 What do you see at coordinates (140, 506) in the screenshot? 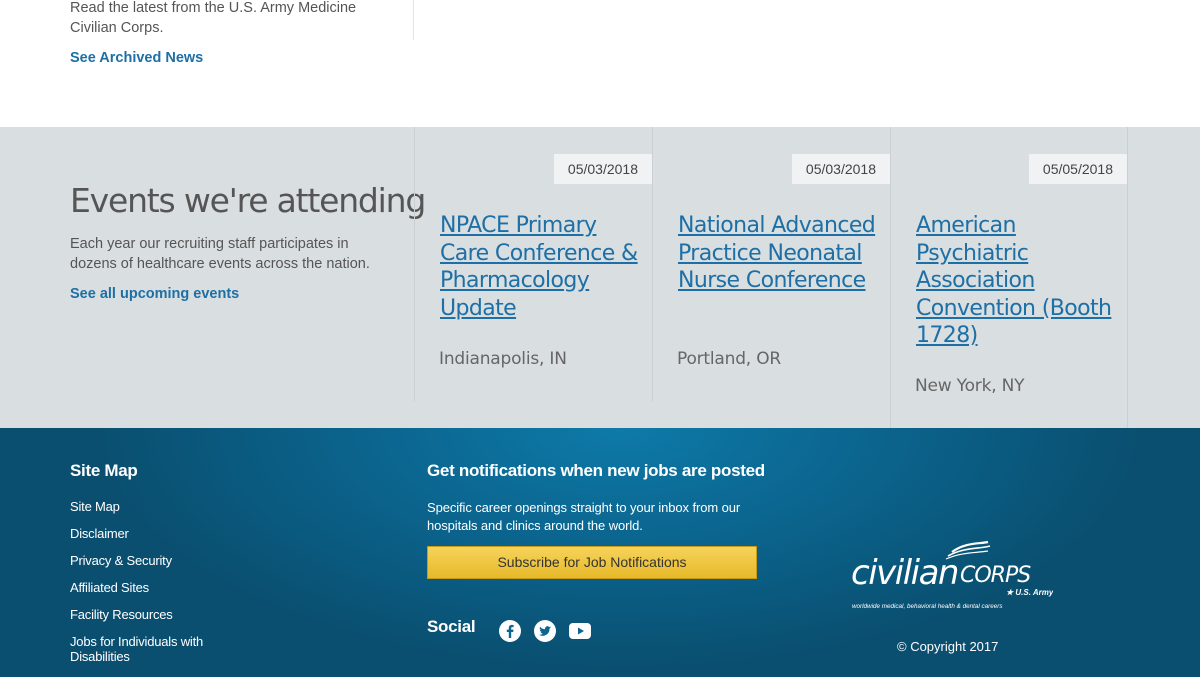
I see `footer-link-site-map: Site Map` at bounding box center [140, 506].